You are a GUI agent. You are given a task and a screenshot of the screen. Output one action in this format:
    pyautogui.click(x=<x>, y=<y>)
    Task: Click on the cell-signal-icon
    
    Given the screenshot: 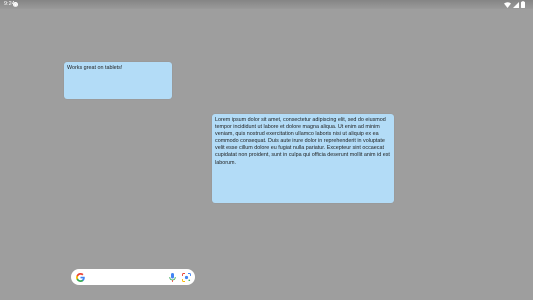 What is the action you would take?
    pyautogui.click(x=516, y=4)
    